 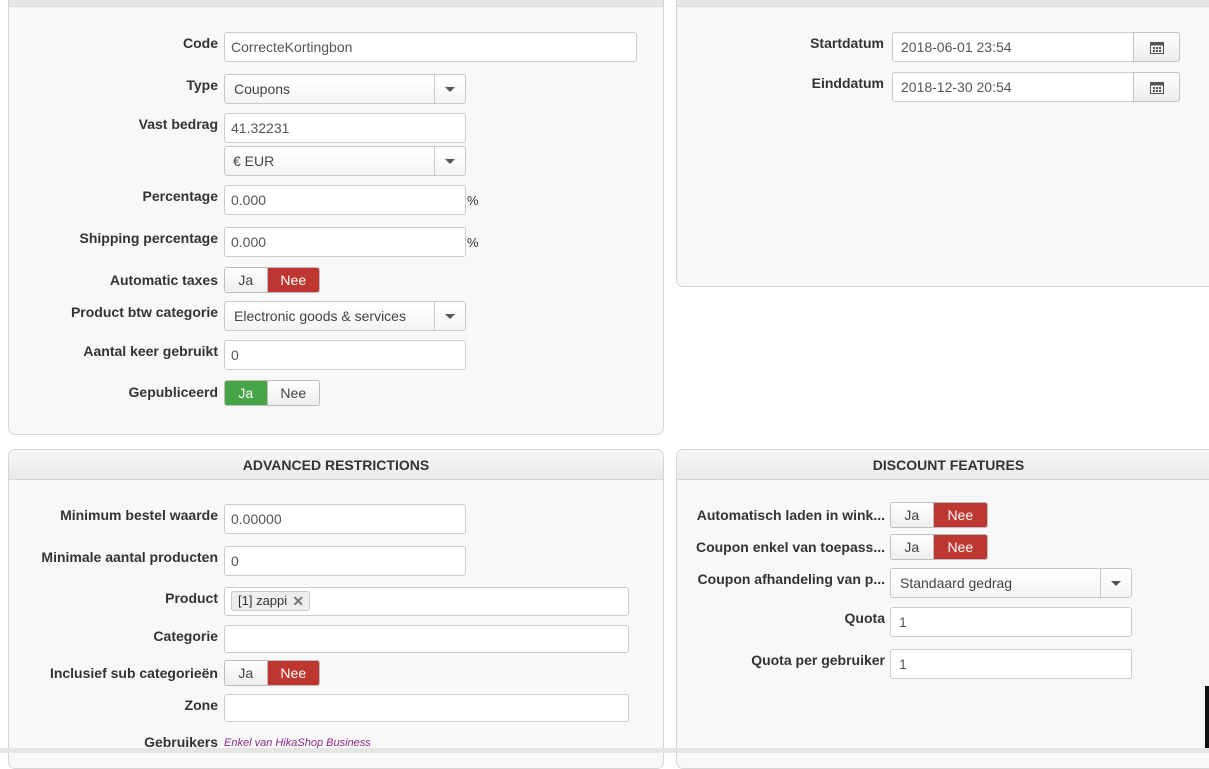 I want to click on window-edge, so click(x=1207, y=719).